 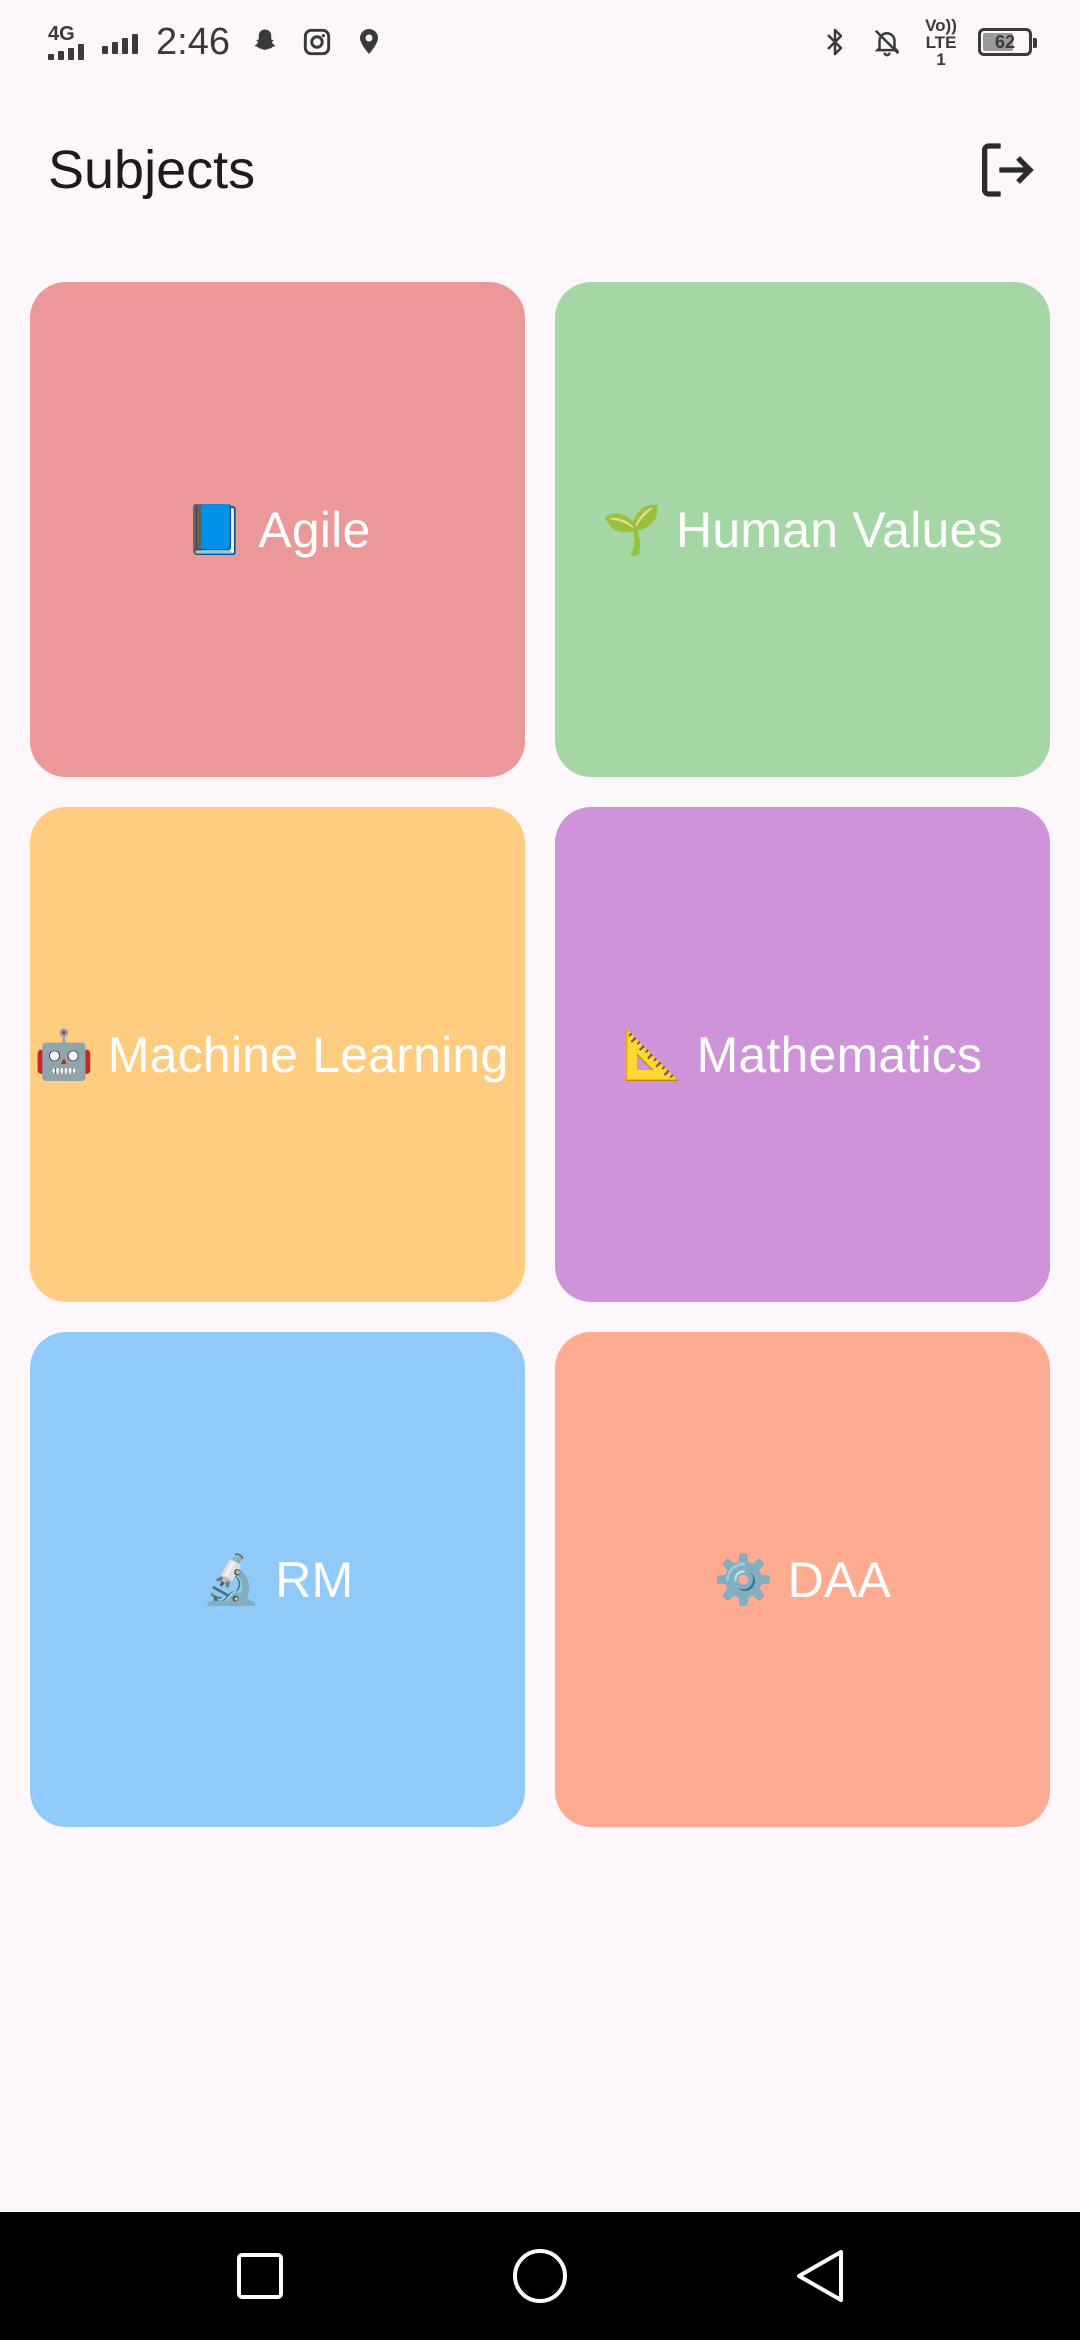 I want to click on book-icon: 📘, so click(x=214, y=530).